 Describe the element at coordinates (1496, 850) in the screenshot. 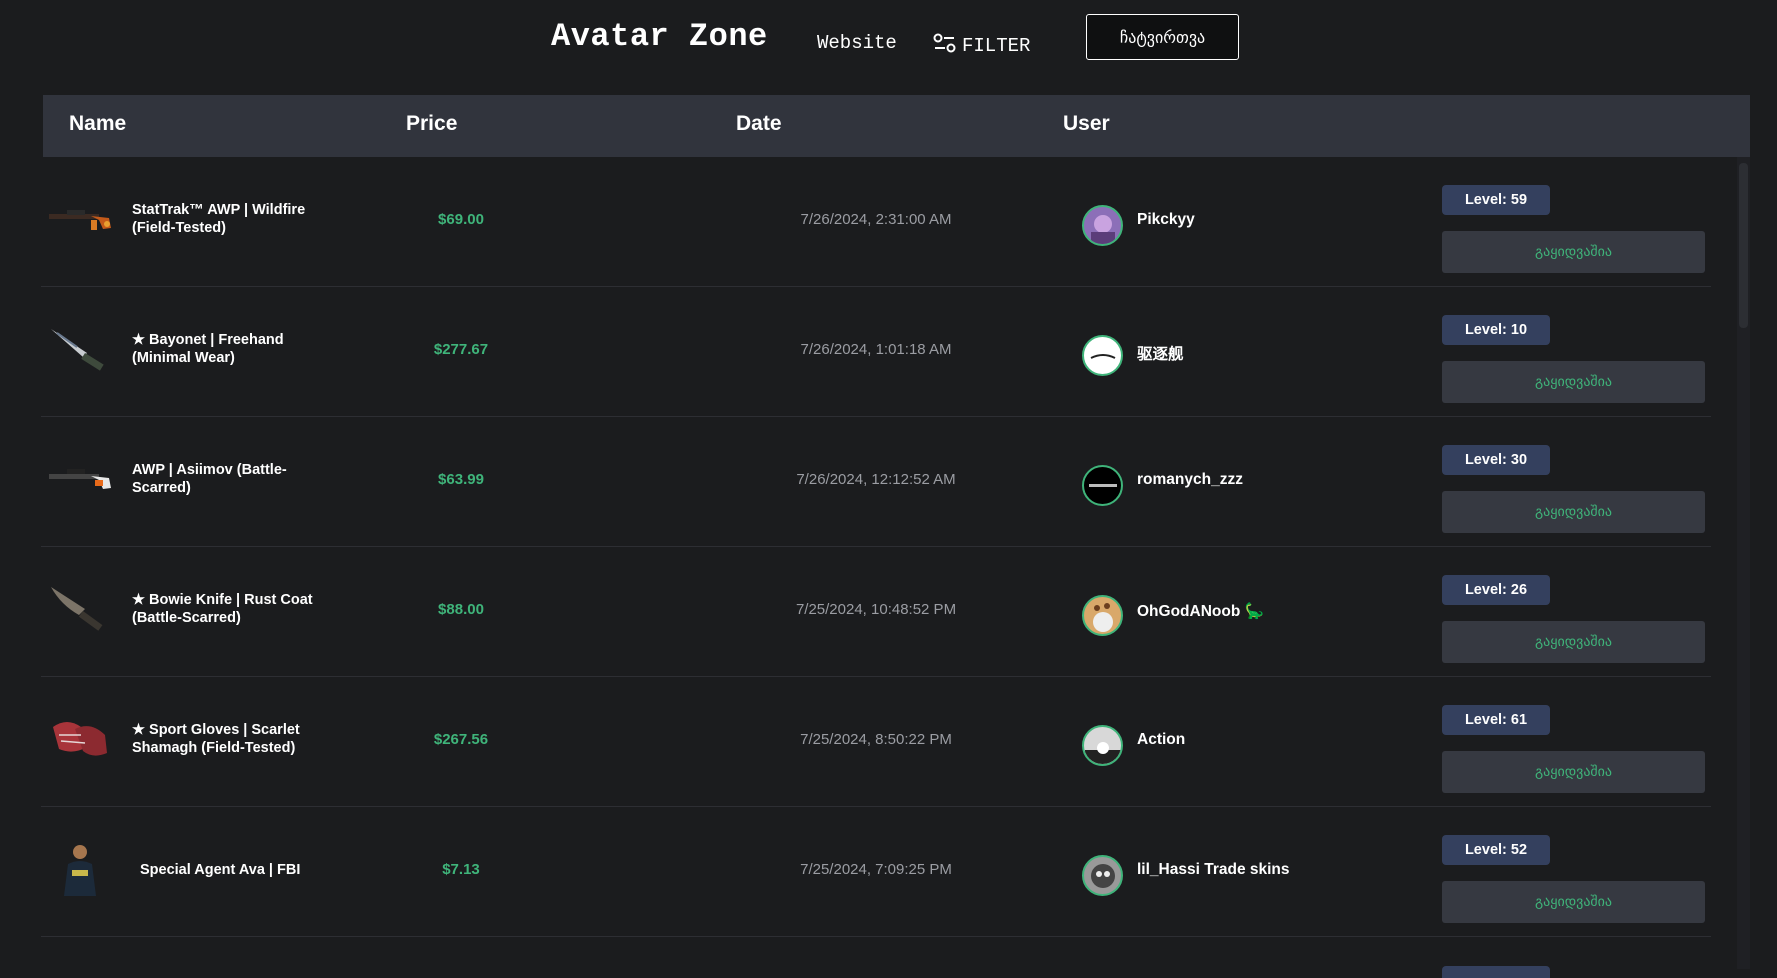

I see `level-badge: Level: 52` at that location.